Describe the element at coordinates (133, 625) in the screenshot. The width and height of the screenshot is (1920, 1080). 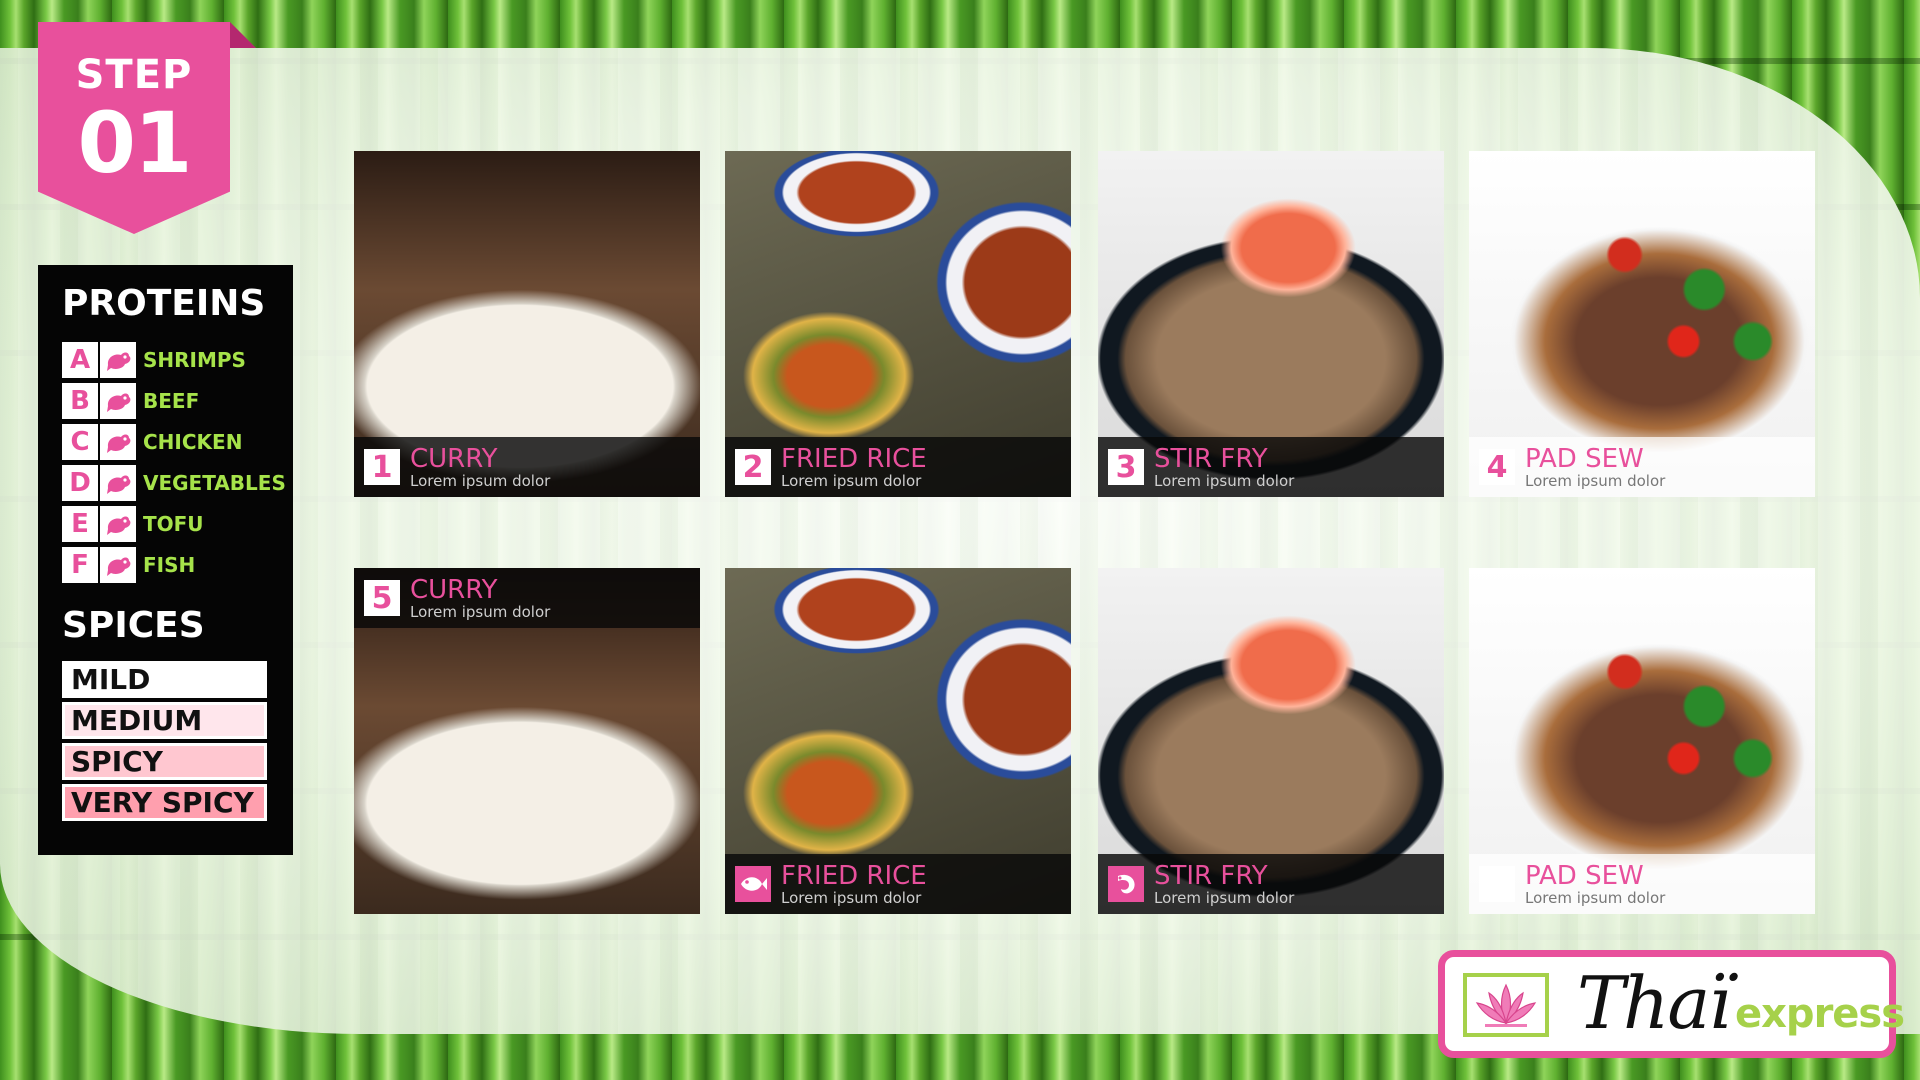
I see `spices-title: SPICES` at that location.